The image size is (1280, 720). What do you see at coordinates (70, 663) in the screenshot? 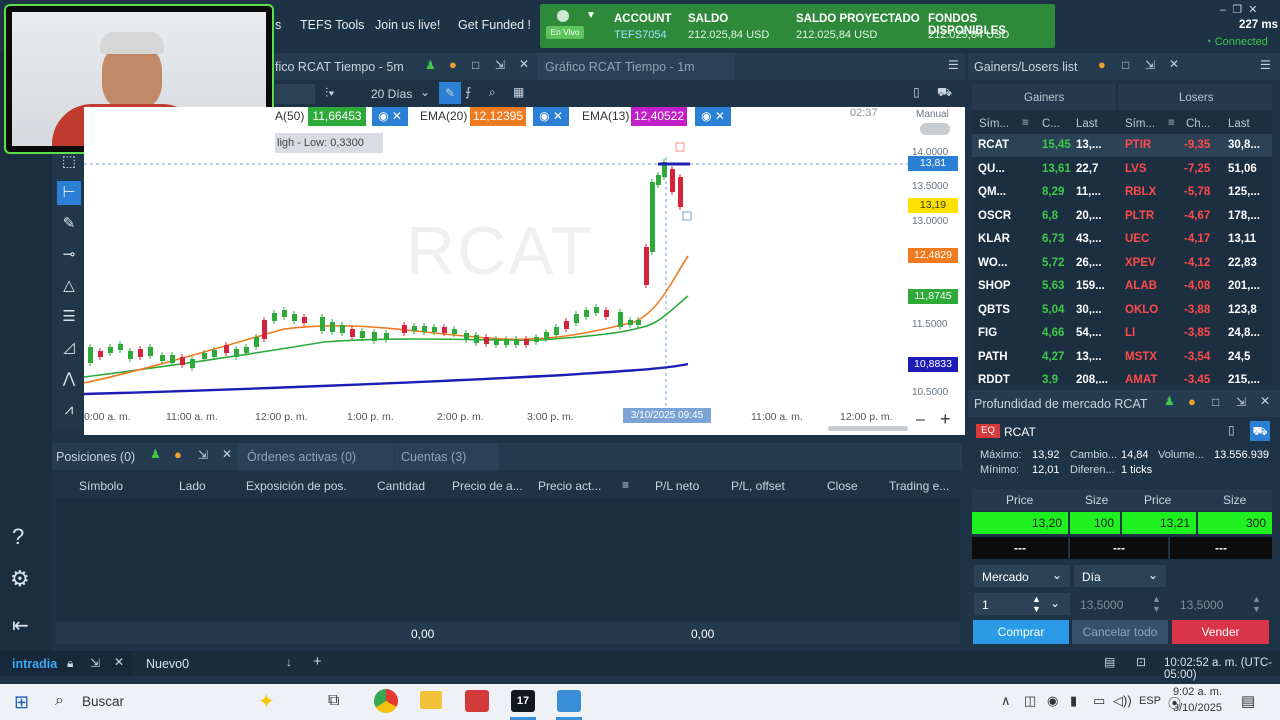
I see `lock-icon: 🔒︎` at bounding box center [70, 663].